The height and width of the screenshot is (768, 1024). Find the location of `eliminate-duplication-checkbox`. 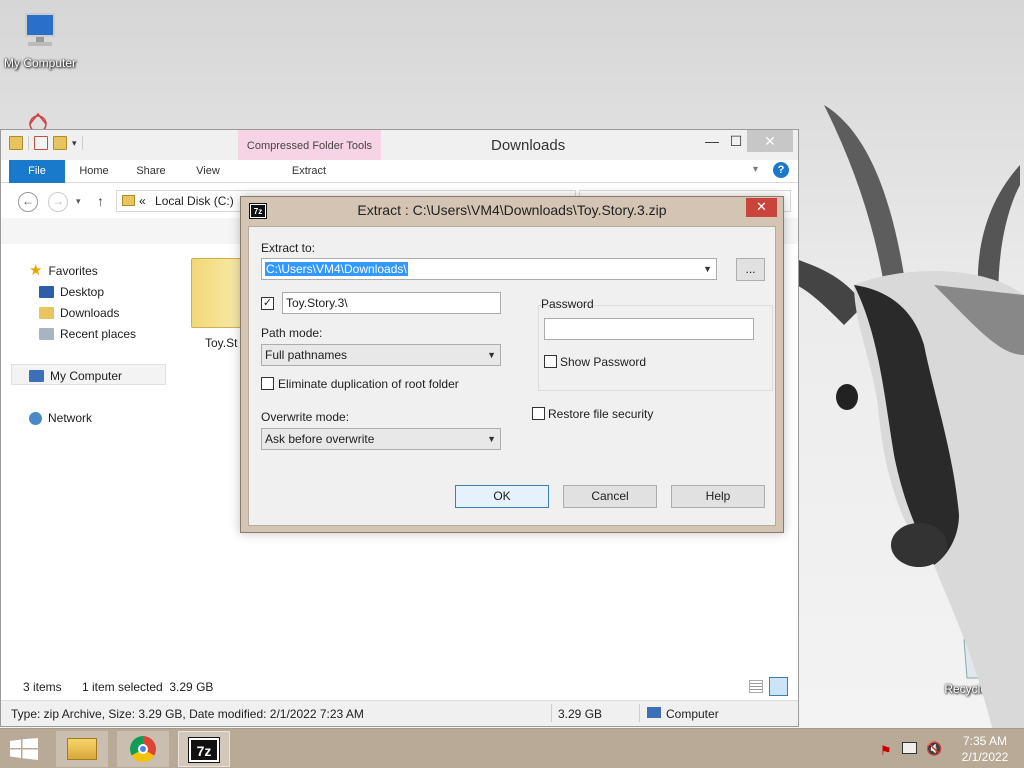

eliminate-duplication-checkbox is located at coordinates (267, 383).